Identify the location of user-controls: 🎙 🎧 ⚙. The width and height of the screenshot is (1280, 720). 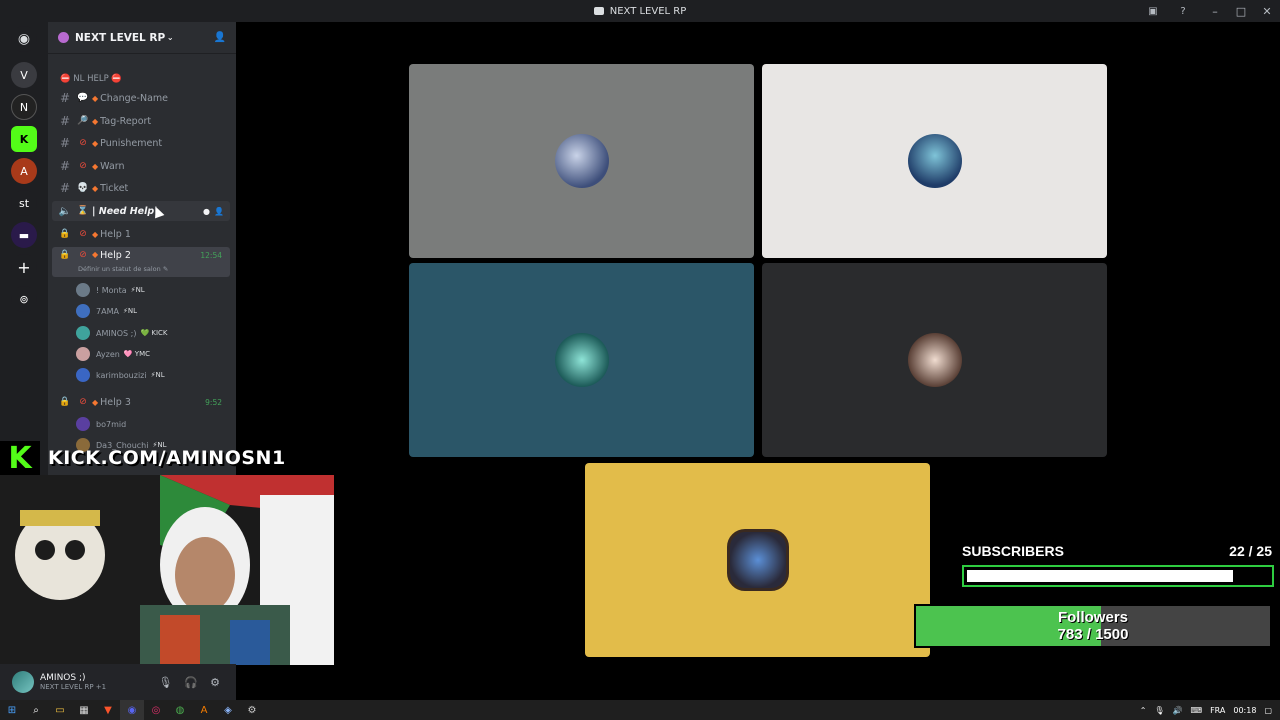
(189, 682).